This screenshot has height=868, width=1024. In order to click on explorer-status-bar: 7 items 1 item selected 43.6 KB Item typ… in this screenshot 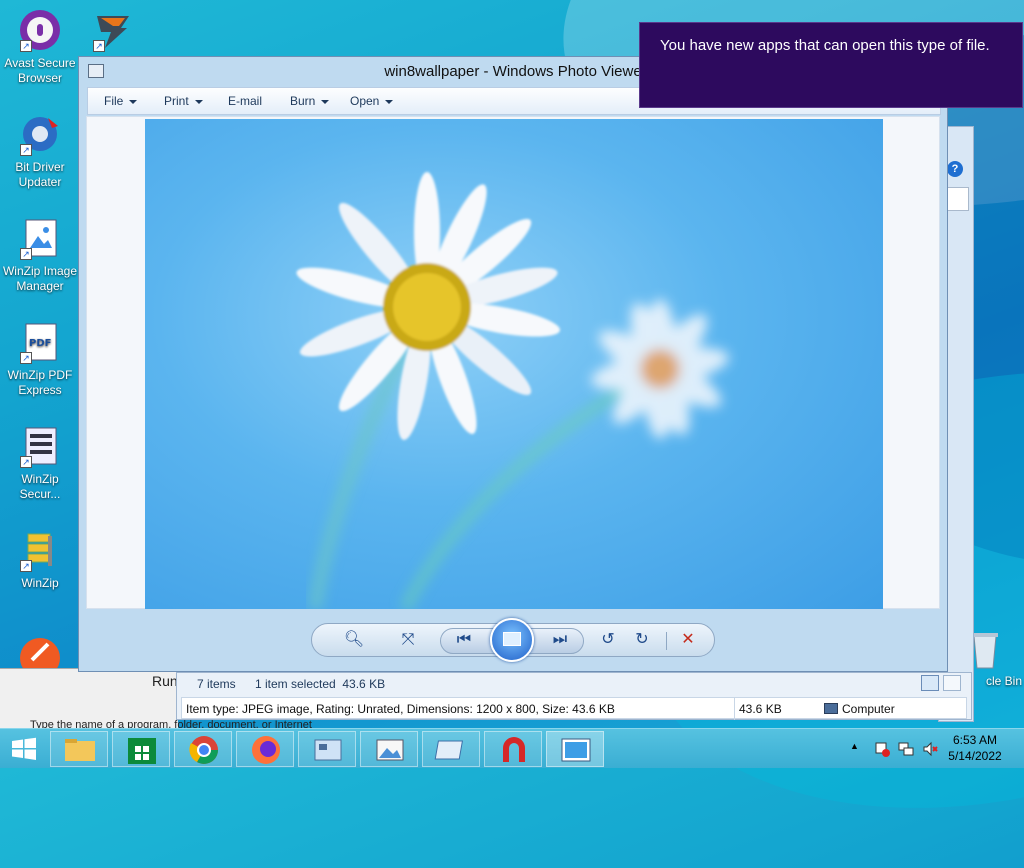, I will do `click(574, 696)`.